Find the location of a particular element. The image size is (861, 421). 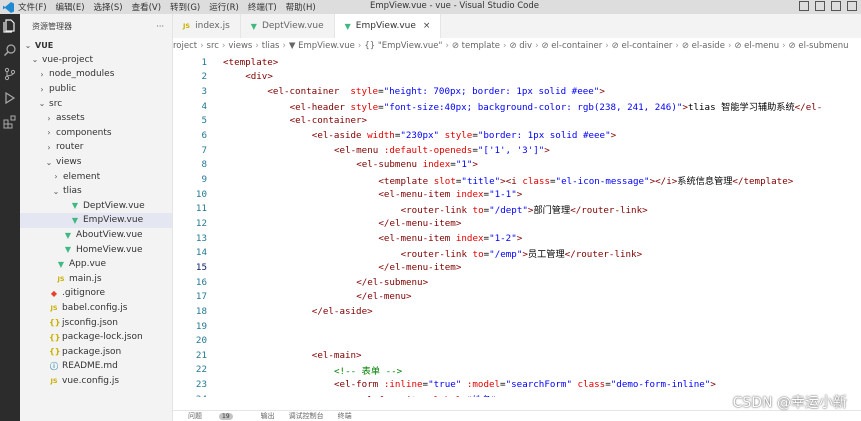

menu-item: 查看(V) is located at coordinates (146, 7).